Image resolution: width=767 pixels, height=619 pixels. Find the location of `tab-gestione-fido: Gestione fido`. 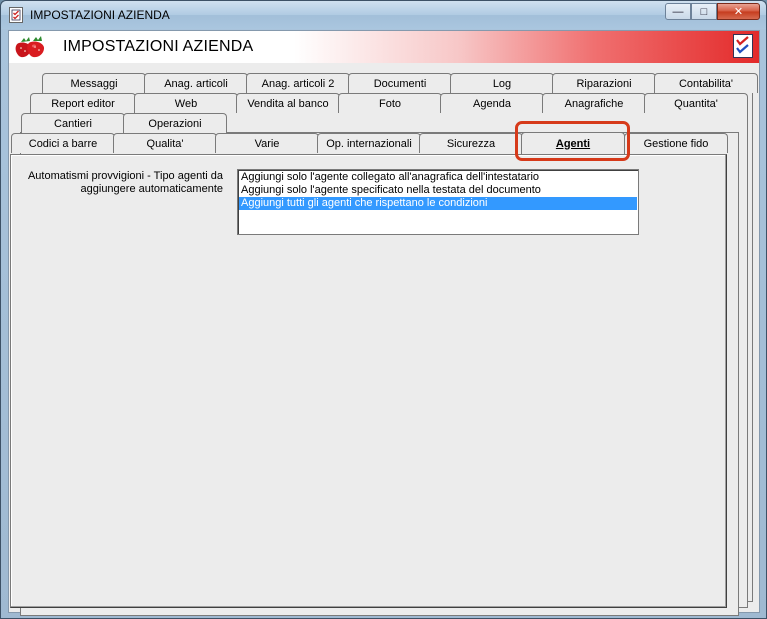

tab-gestione-fido: Gestione fido is located at coordinates (676, 143).